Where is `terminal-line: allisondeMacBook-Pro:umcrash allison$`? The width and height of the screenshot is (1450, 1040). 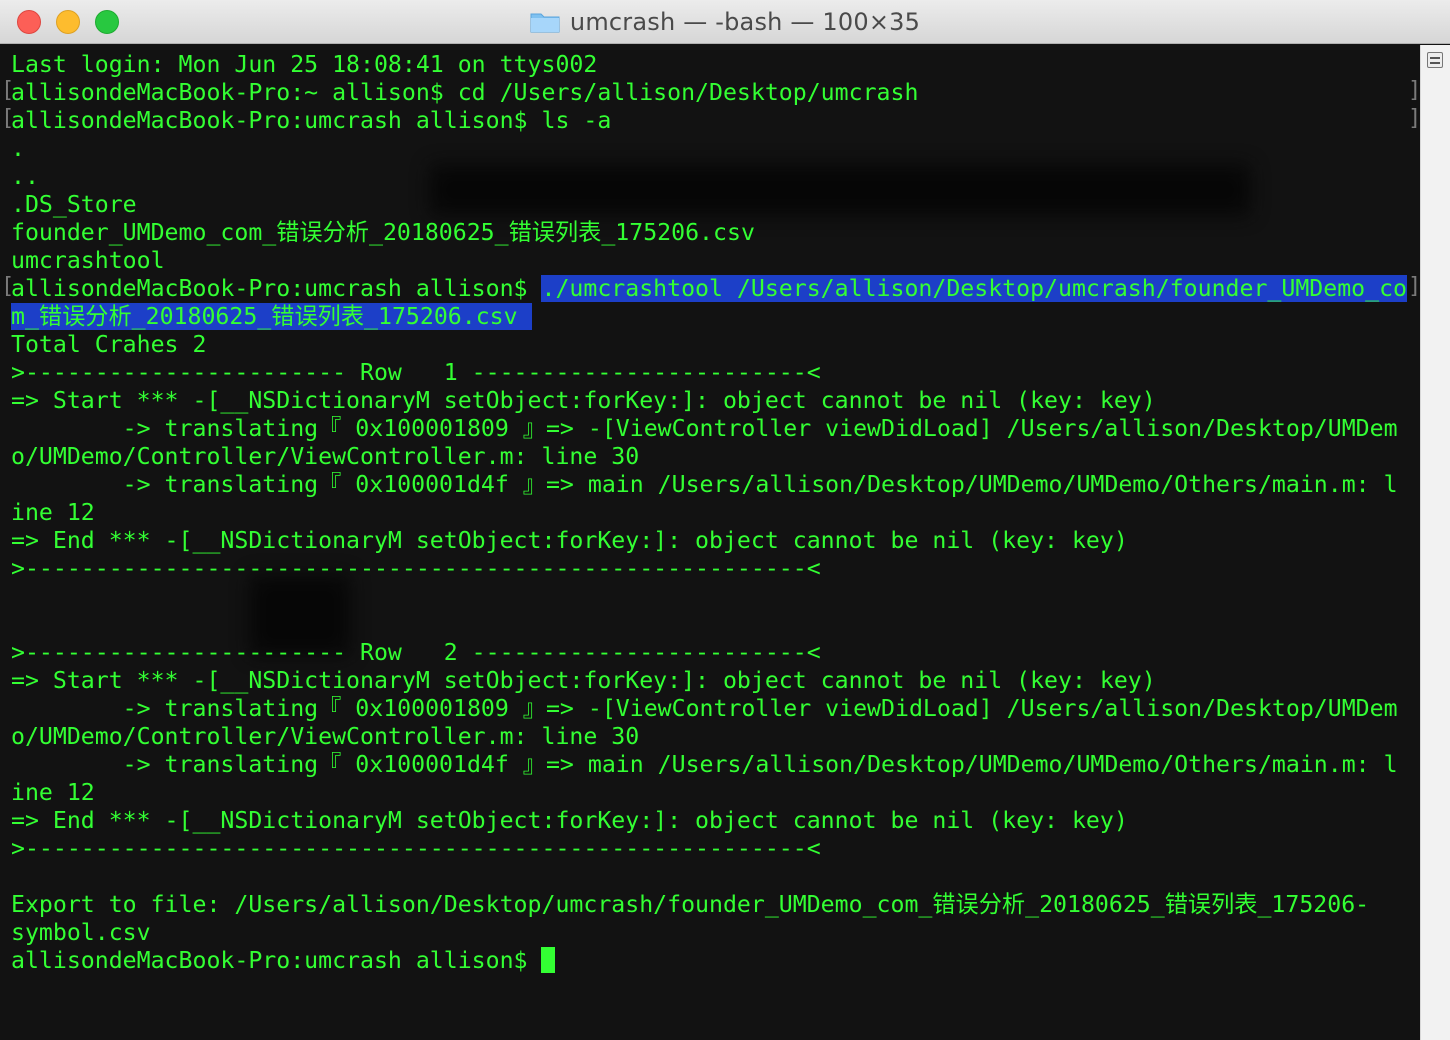
terminal-line: allisondeMacBook-Pro:umcrash allison$ is located at coordinates (709, 961).